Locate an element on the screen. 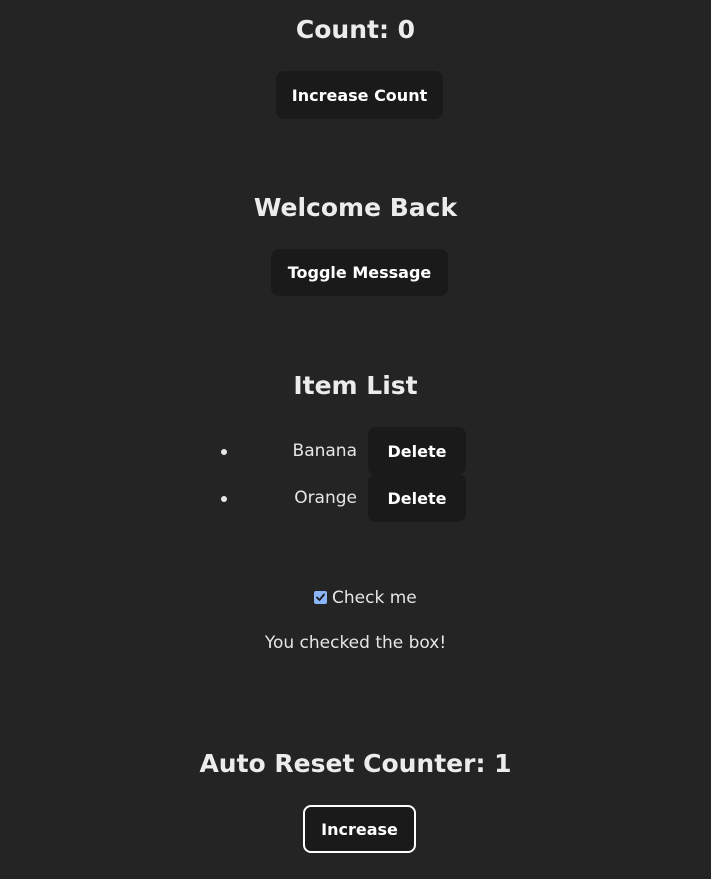 The width and height of the screenshot is (711, 879). item-label: Banana is located at coordinates (324, 451).